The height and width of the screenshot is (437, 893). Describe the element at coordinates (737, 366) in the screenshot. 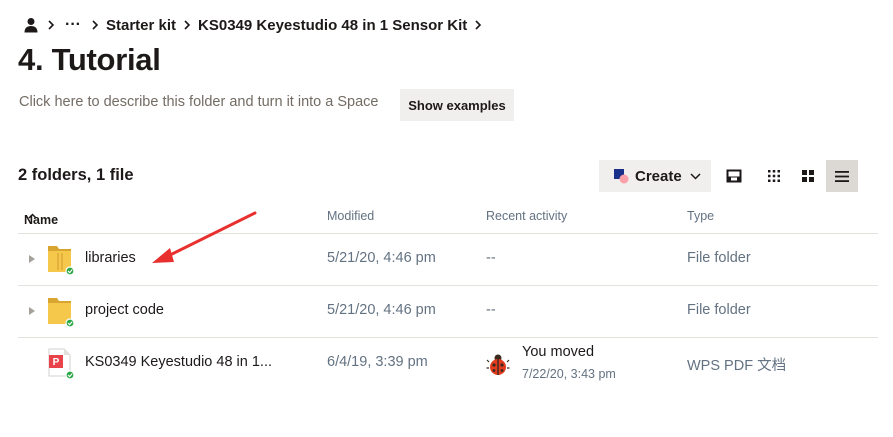

I see `file-type: WPS PDF 文档` at that location.